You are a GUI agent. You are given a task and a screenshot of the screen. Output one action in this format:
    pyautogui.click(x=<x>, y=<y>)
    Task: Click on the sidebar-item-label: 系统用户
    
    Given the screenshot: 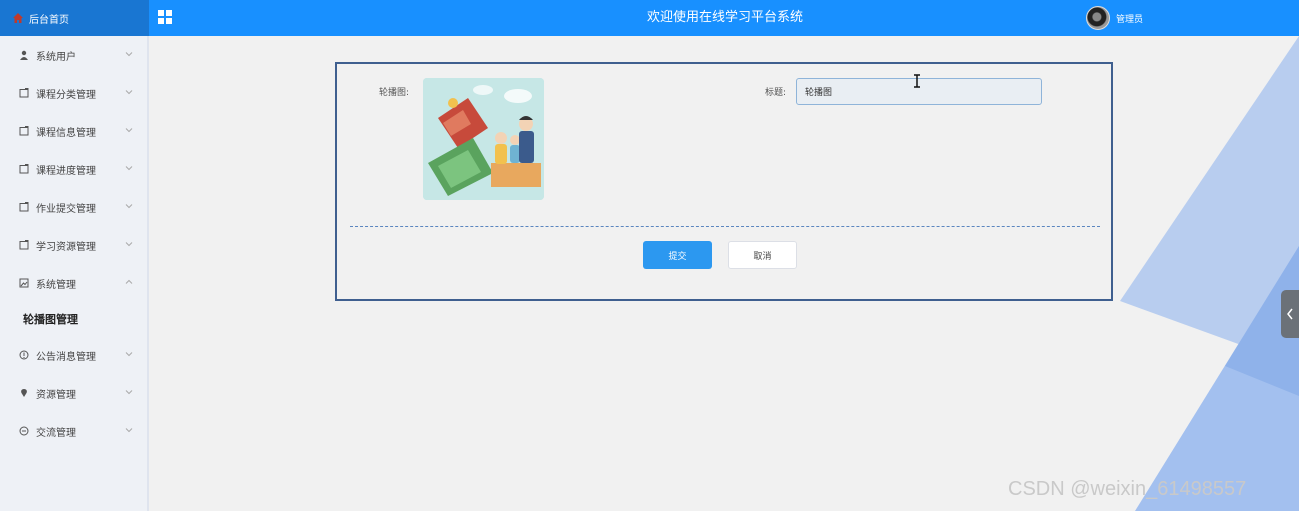 What is the action you would take?
    pyautogui.click(x=56, y=57)
    